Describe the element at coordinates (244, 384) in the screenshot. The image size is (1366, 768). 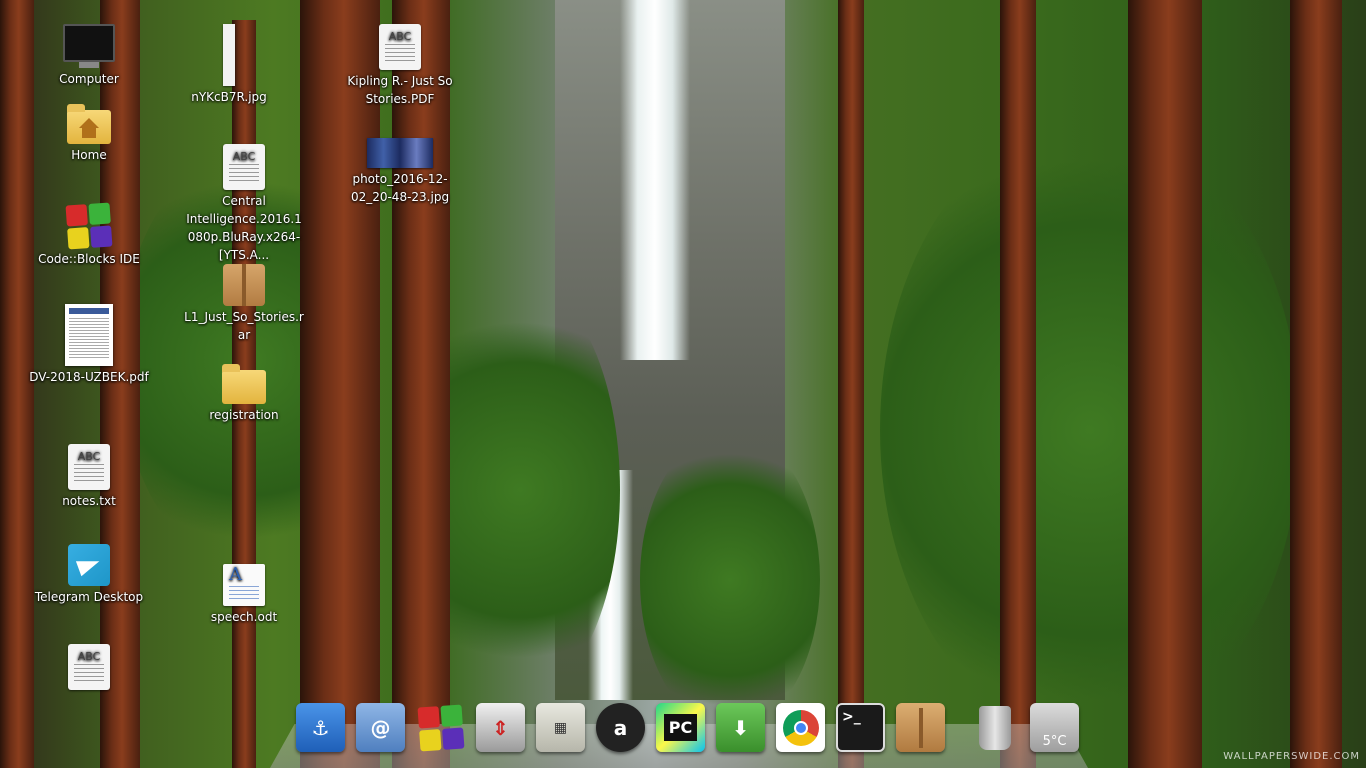
I see `folder-icon` at that location.